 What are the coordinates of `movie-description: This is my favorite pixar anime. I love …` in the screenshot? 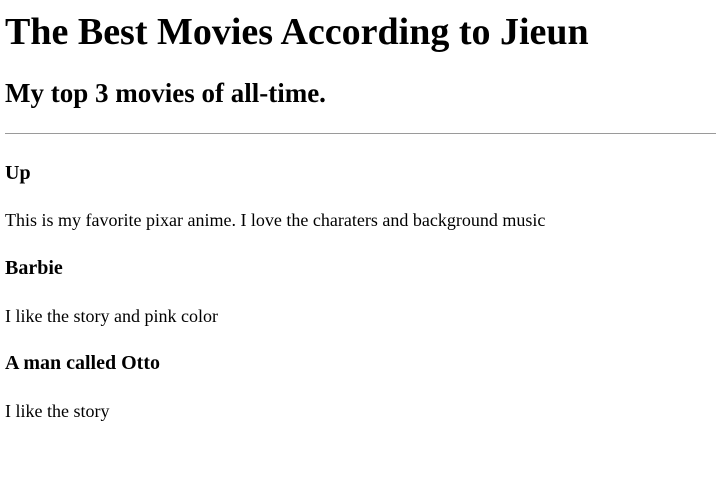 It's located at (275, 220).